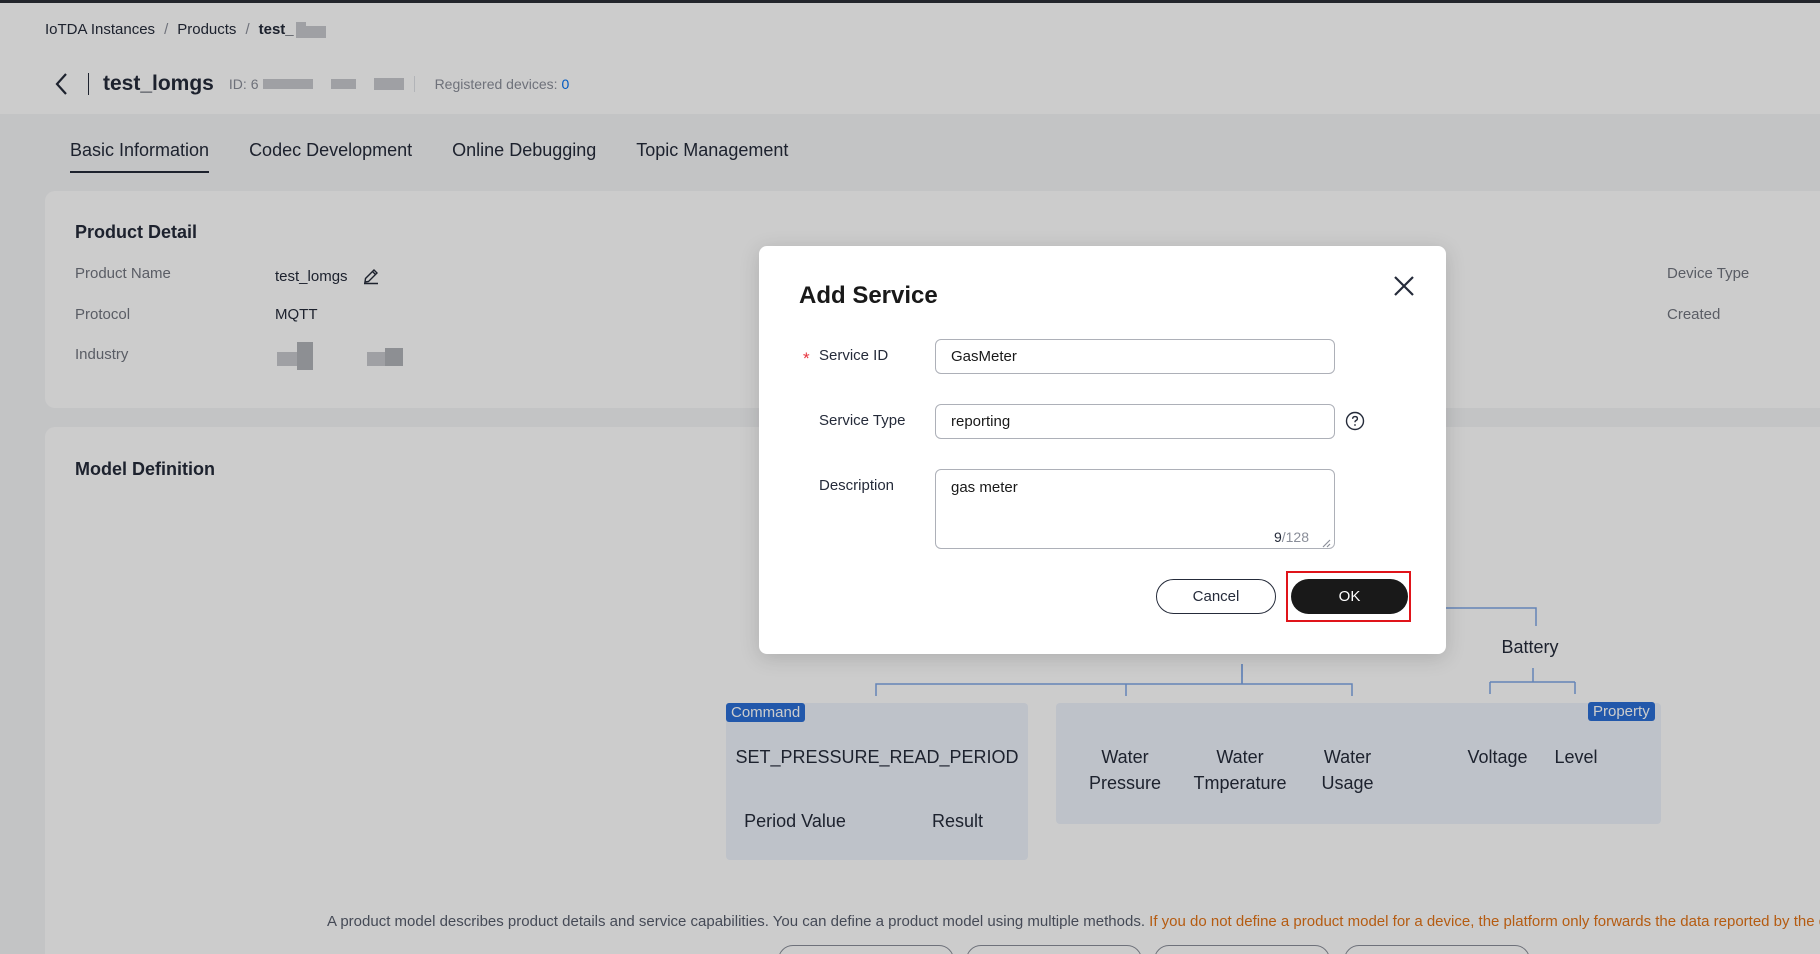  I want to click on help-circle-icon, so click(1355, 421).